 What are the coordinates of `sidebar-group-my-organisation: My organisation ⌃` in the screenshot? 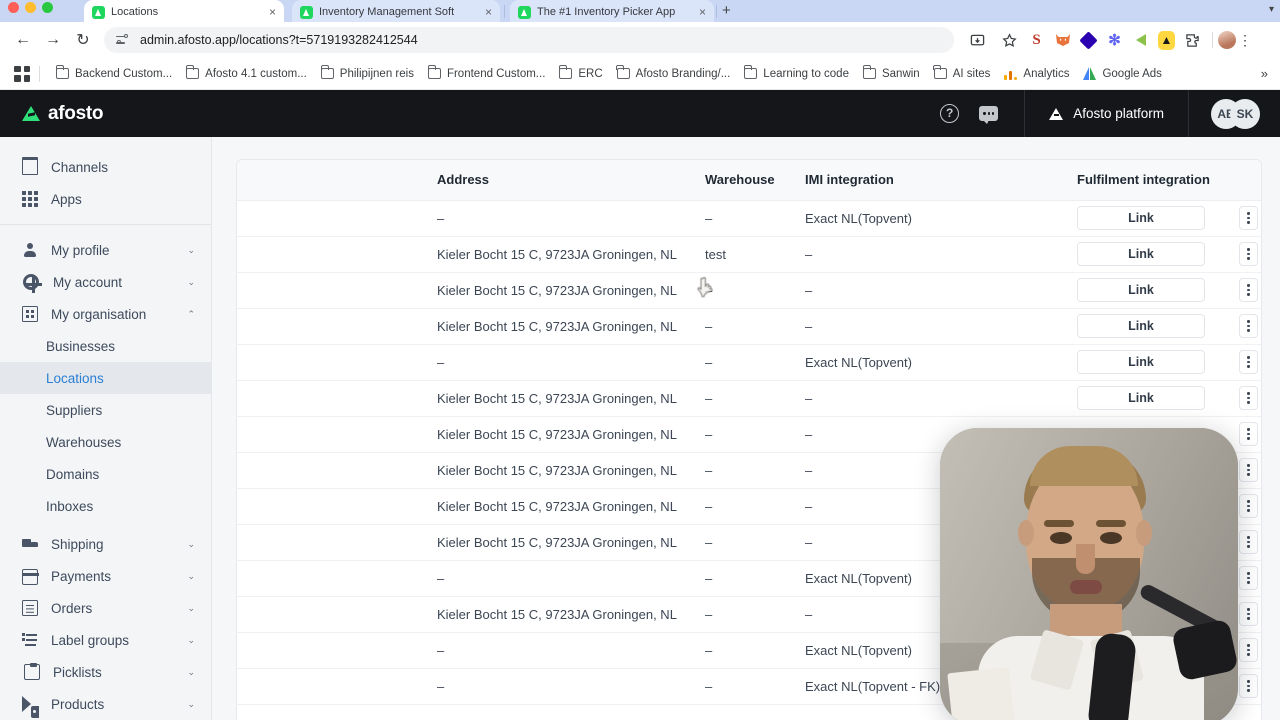 It's located at (105, 314).